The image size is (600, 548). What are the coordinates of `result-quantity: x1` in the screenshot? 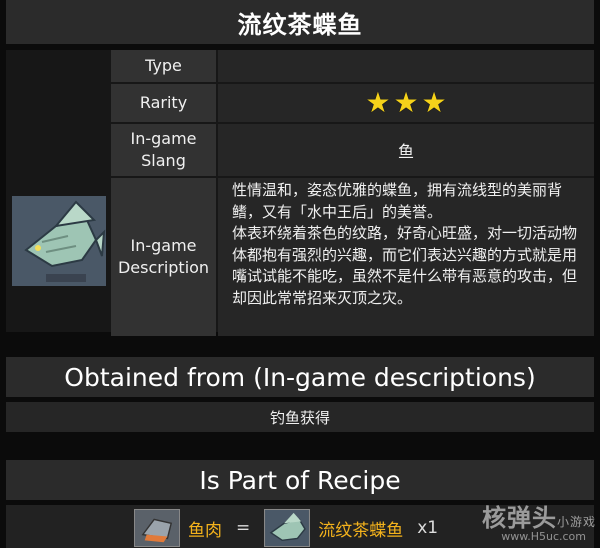 It's located at (428, 528).